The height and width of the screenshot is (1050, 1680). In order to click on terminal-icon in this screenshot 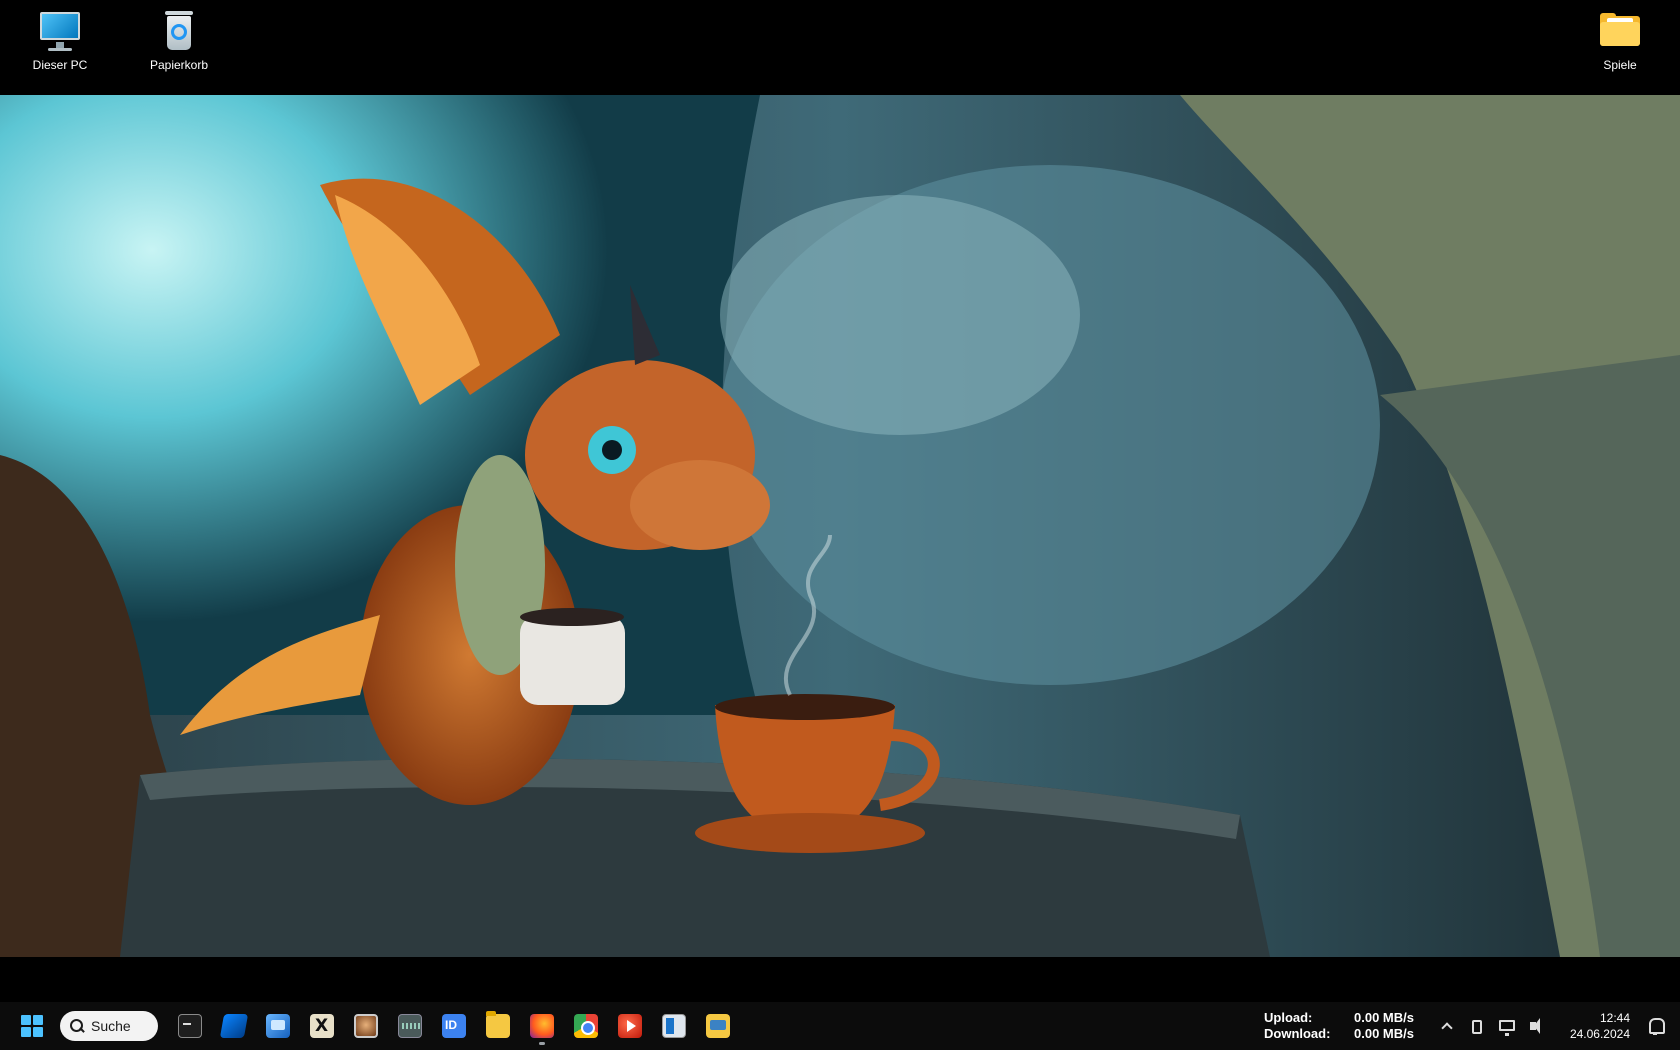, I will do `click(190, 1026)`.